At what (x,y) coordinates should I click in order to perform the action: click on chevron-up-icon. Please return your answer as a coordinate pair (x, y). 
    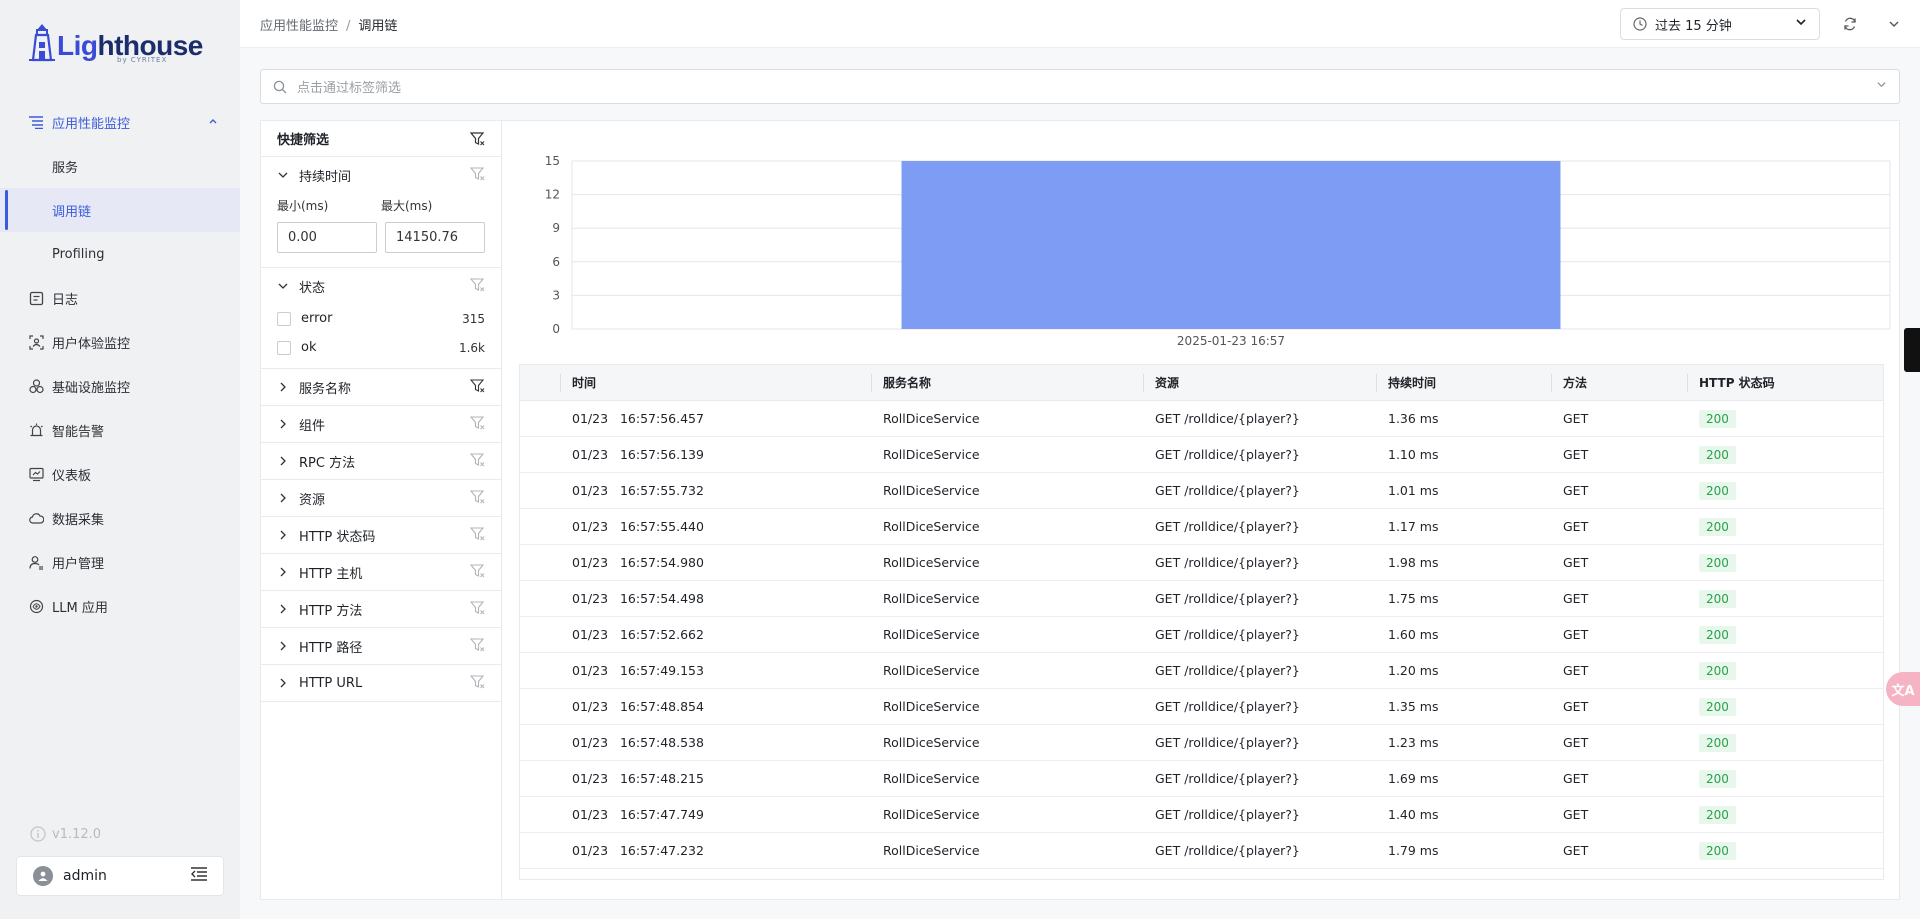
    Looking at the image, I should click on (213, 122).